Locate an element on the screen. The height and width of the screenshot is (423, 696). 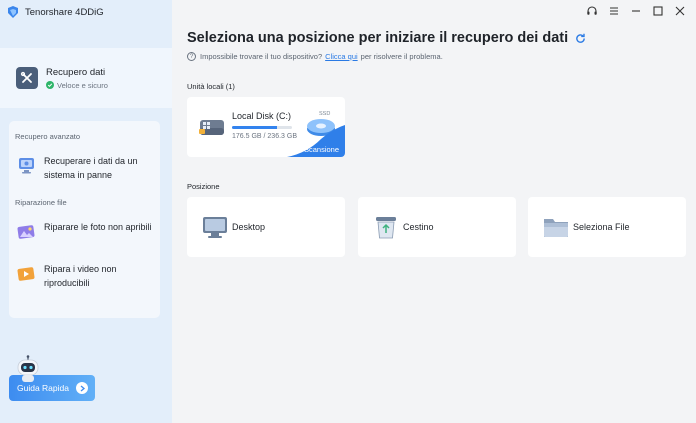
location-recycle-bin: Cestino is located at coordinates (437, 227).